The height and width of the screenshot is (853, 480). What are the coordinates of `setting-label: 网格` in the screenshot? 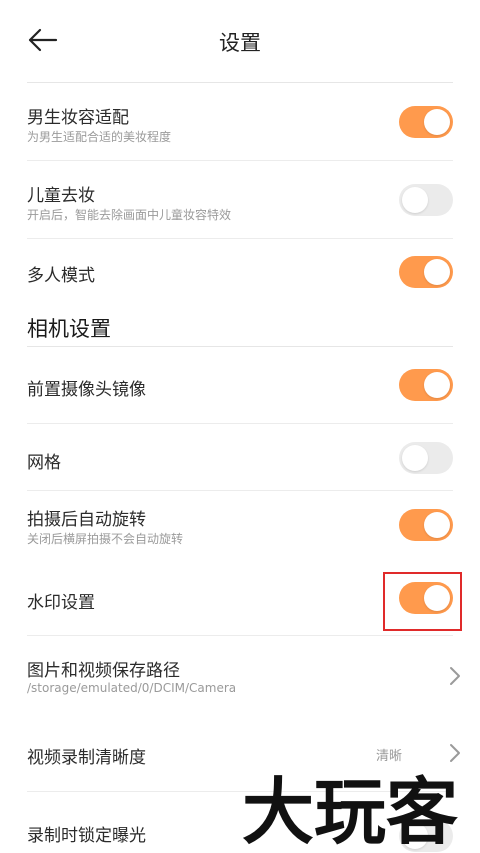 It's located at (44, 463).